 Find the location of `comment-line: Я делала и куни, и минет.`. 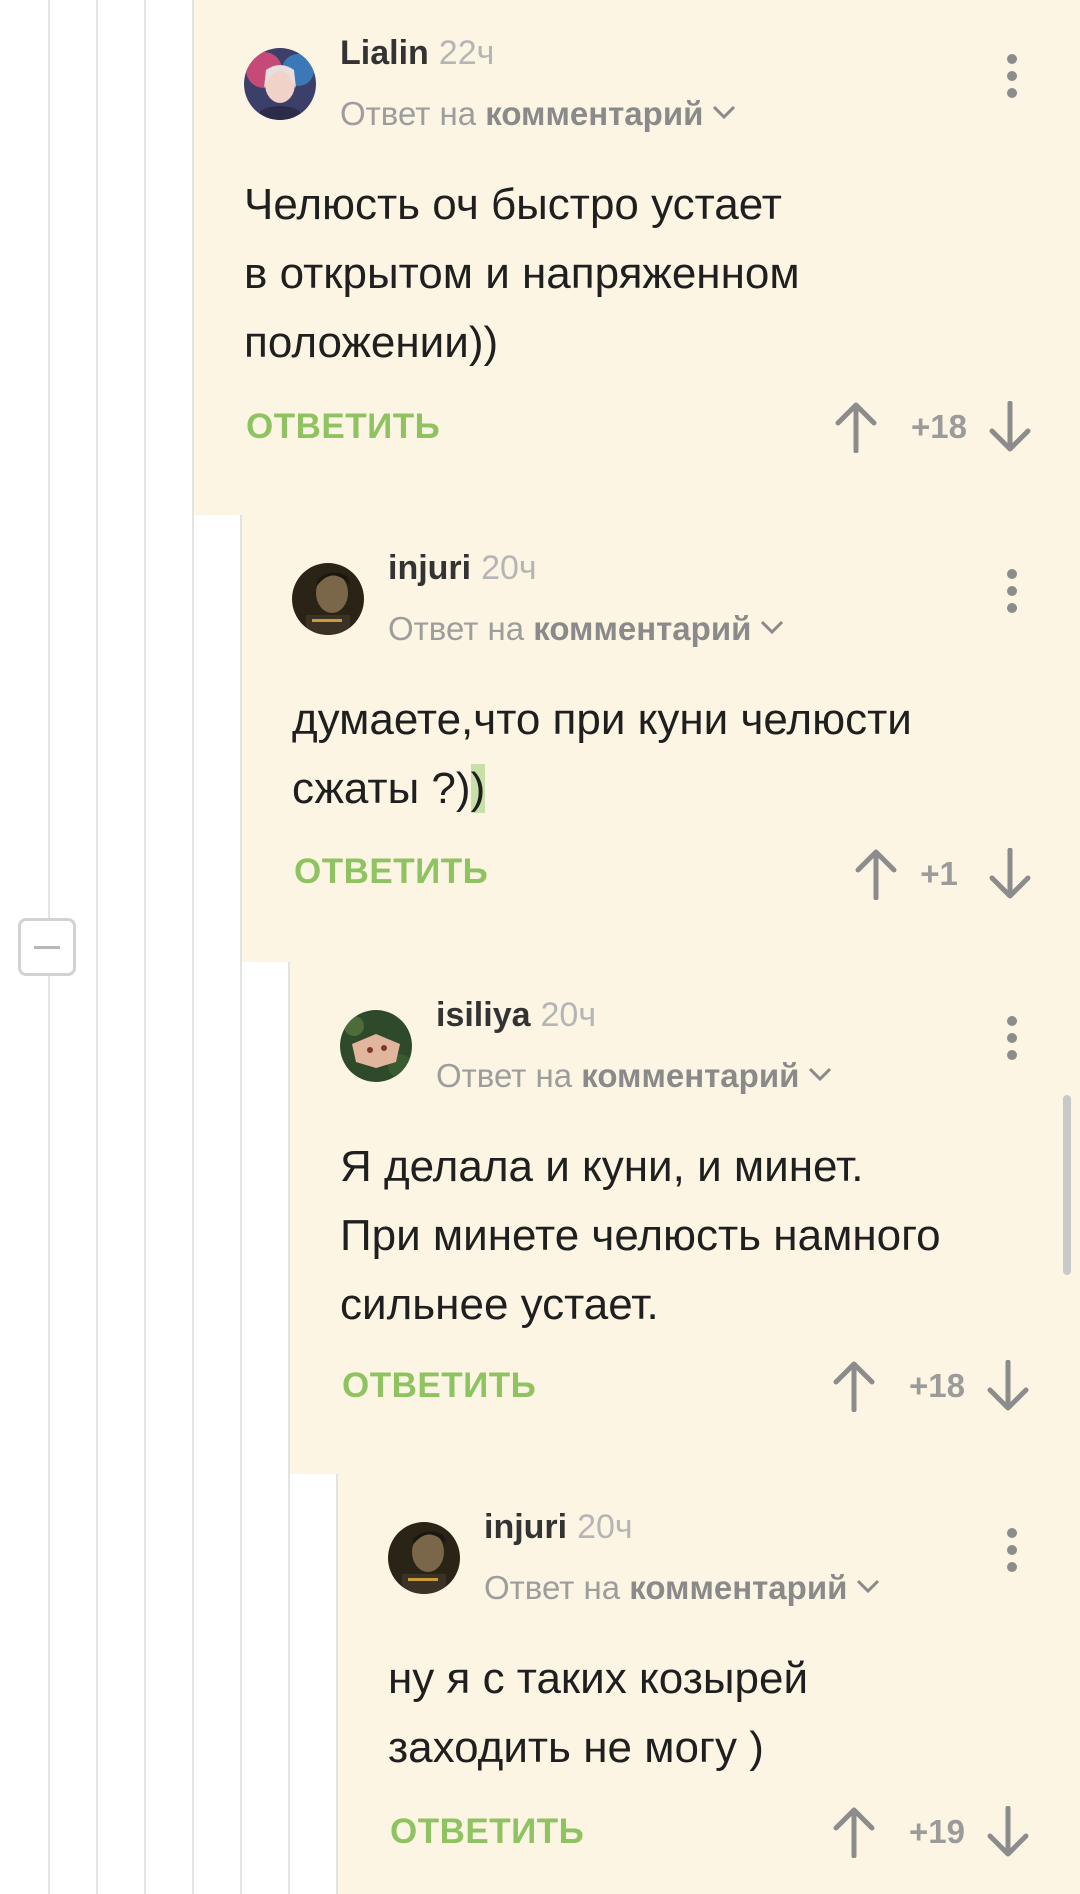

comment-line: Я делала и куни, и минет. is located at coordinates (602, 1166).